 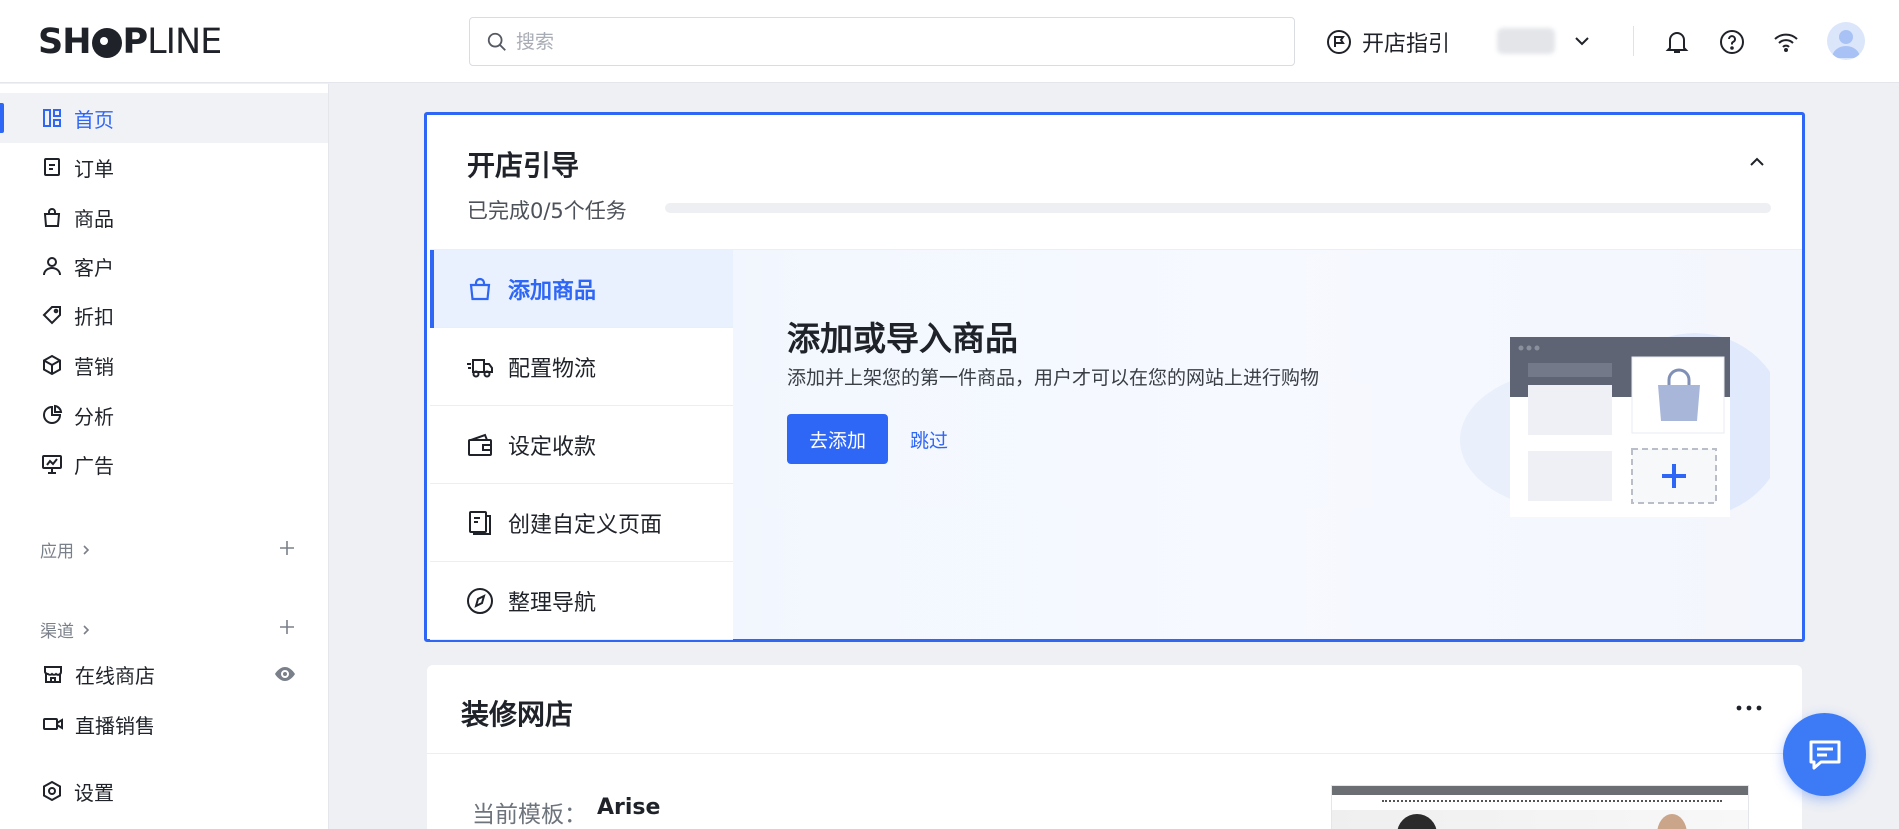 What do you see at coordinates (164, 365) in the screenshot?
I see `sidebar-item-marketing: 营销` at bounding box center [164, 365].